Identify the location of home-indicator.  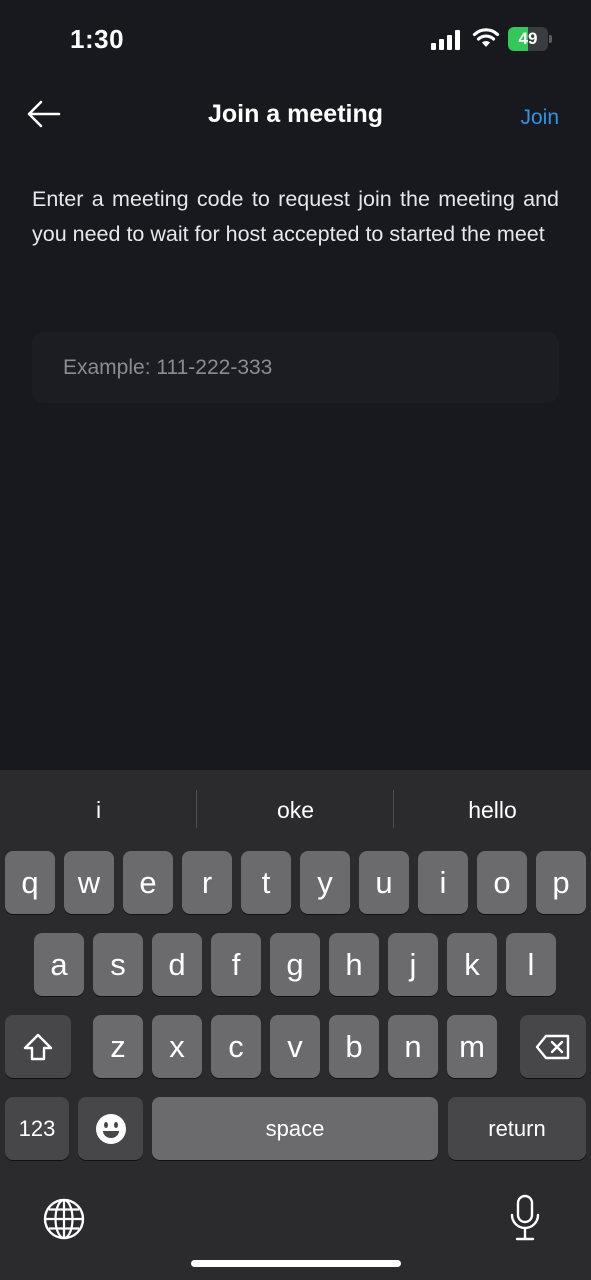
(296, 1263).